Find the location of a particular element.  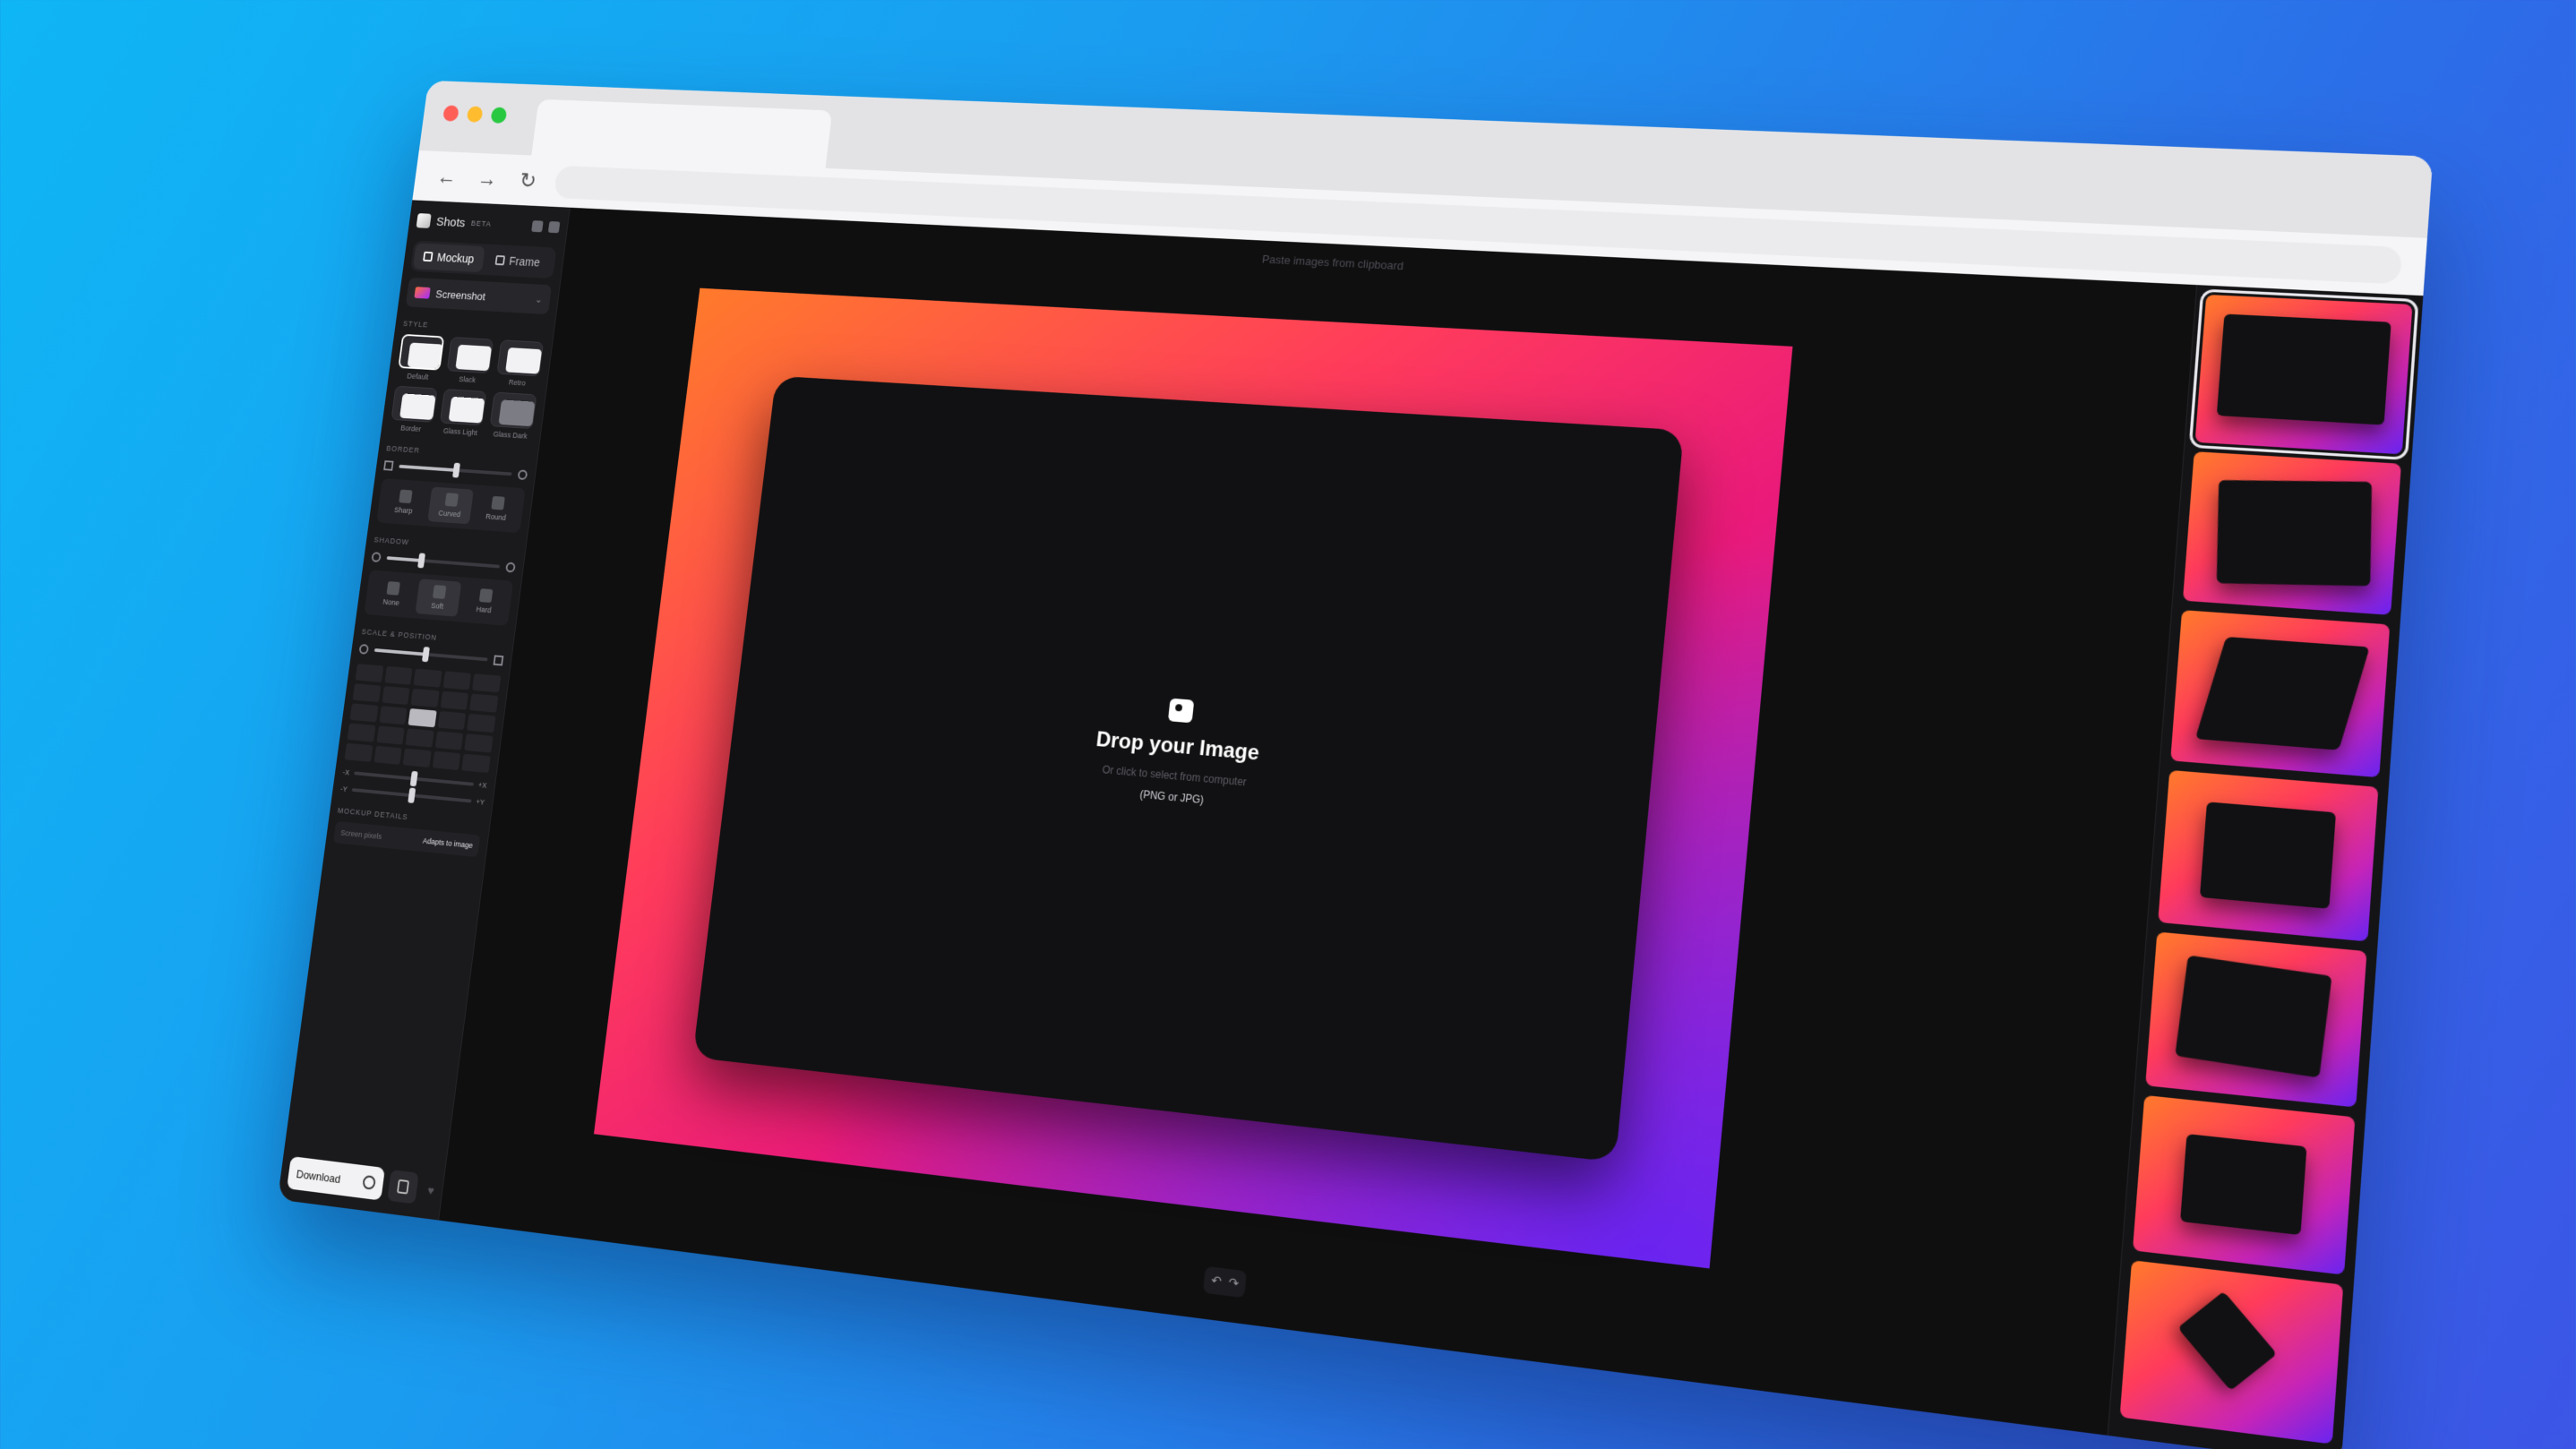

minimize-window-button is located at coordinates (475, 114).